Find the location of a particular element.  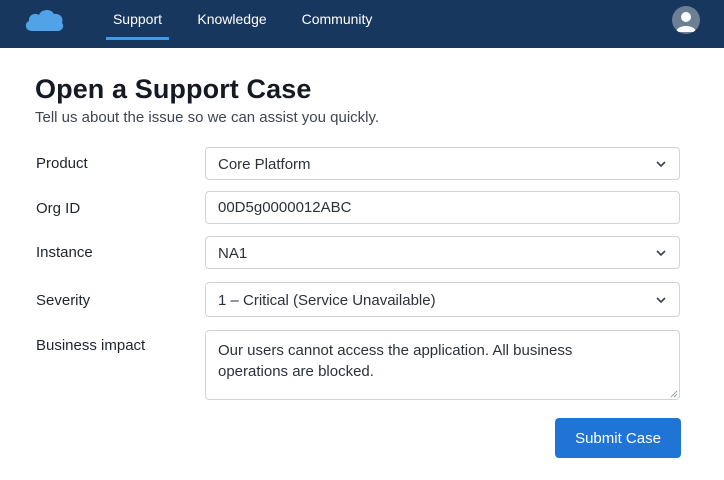

severity-select-value: 1 – Critical (Service Unavailable) is located at coordinates (327, 300).